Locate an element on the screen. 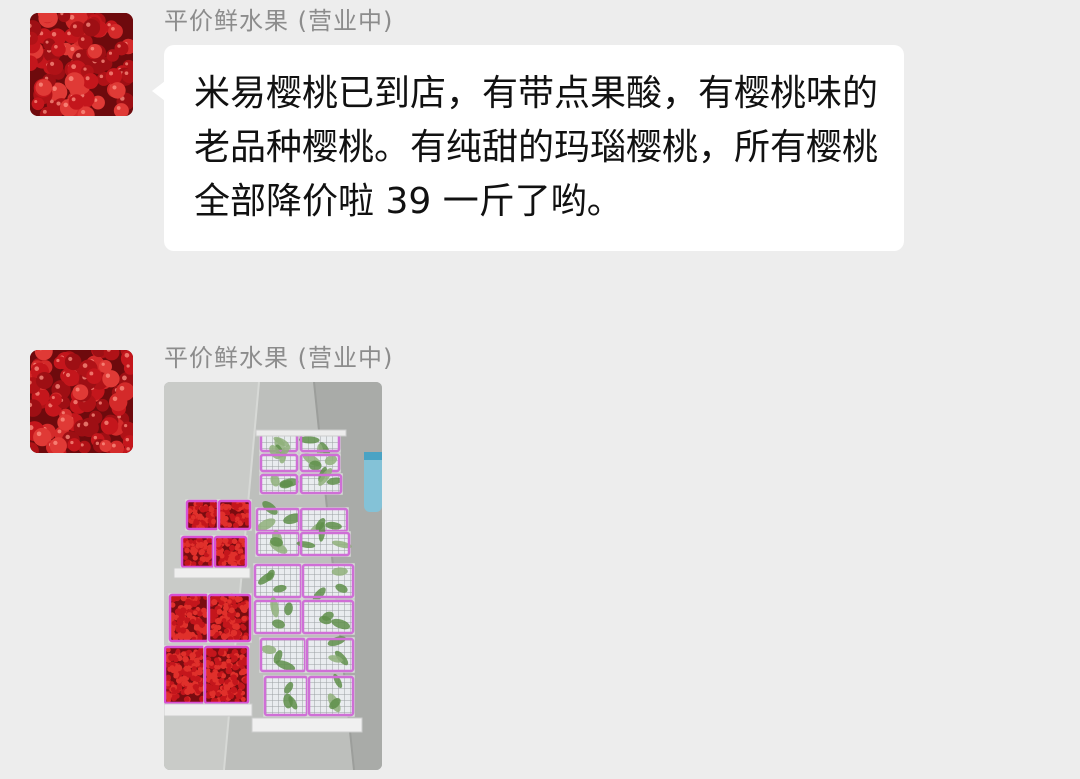 The image size is (1080, 779). cherry-crates-photo is located at coordinates (273, 576).